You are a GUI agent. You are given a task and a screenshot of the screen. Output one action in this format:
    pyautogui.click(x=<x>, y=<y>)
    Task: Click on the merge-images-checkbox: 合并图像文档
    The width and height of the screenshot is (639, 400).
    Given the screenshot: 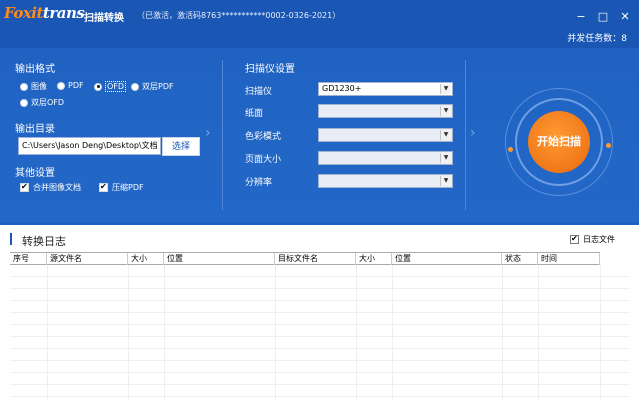 What is the action you would take?
    pyautogui.click(x=50, y=187)
    